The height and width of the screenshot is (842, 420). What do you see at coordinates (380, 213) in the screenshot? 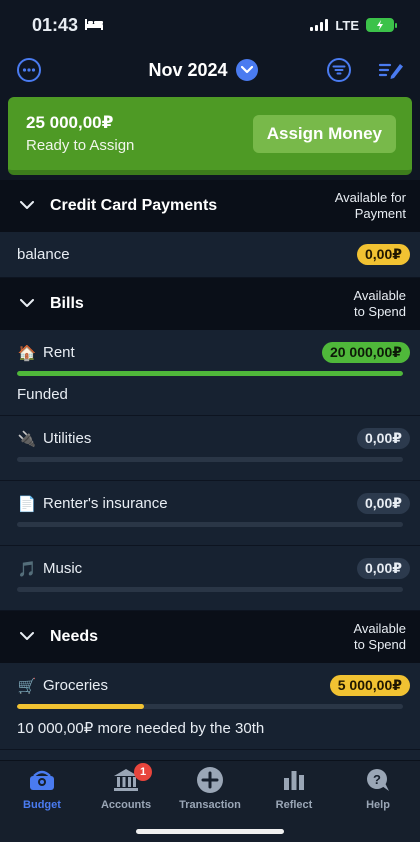
I see `group-column-label-line: Payment` at bounding box center [380, 213].